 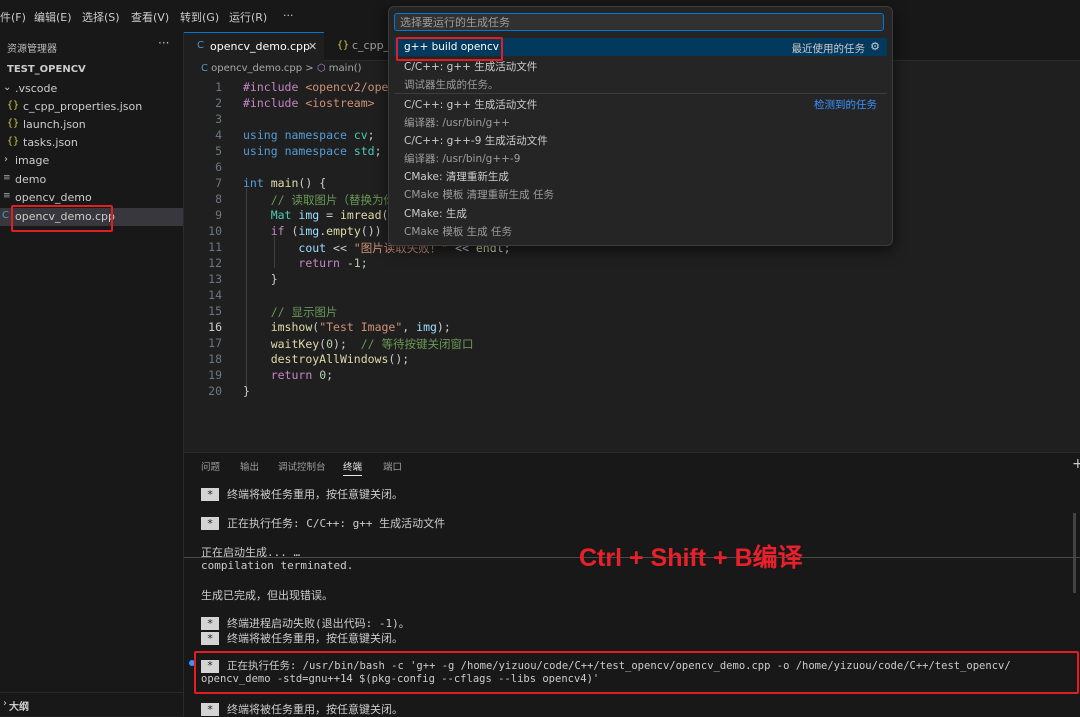 I want to click on add-terminal-button: +, so click(x=1076, y=464).